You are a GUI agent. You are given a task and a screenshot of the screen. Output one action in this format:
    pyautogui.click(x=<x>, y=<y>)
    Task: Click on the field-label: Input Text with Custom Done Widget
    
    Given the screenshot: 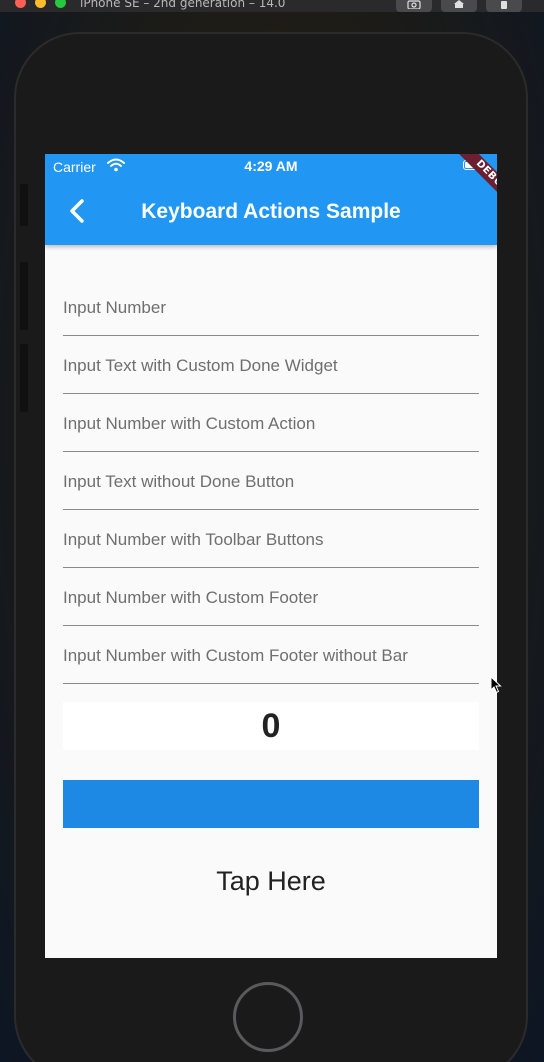 What is the action you would take?
    pyautogui.click(x=200, y=365)
    